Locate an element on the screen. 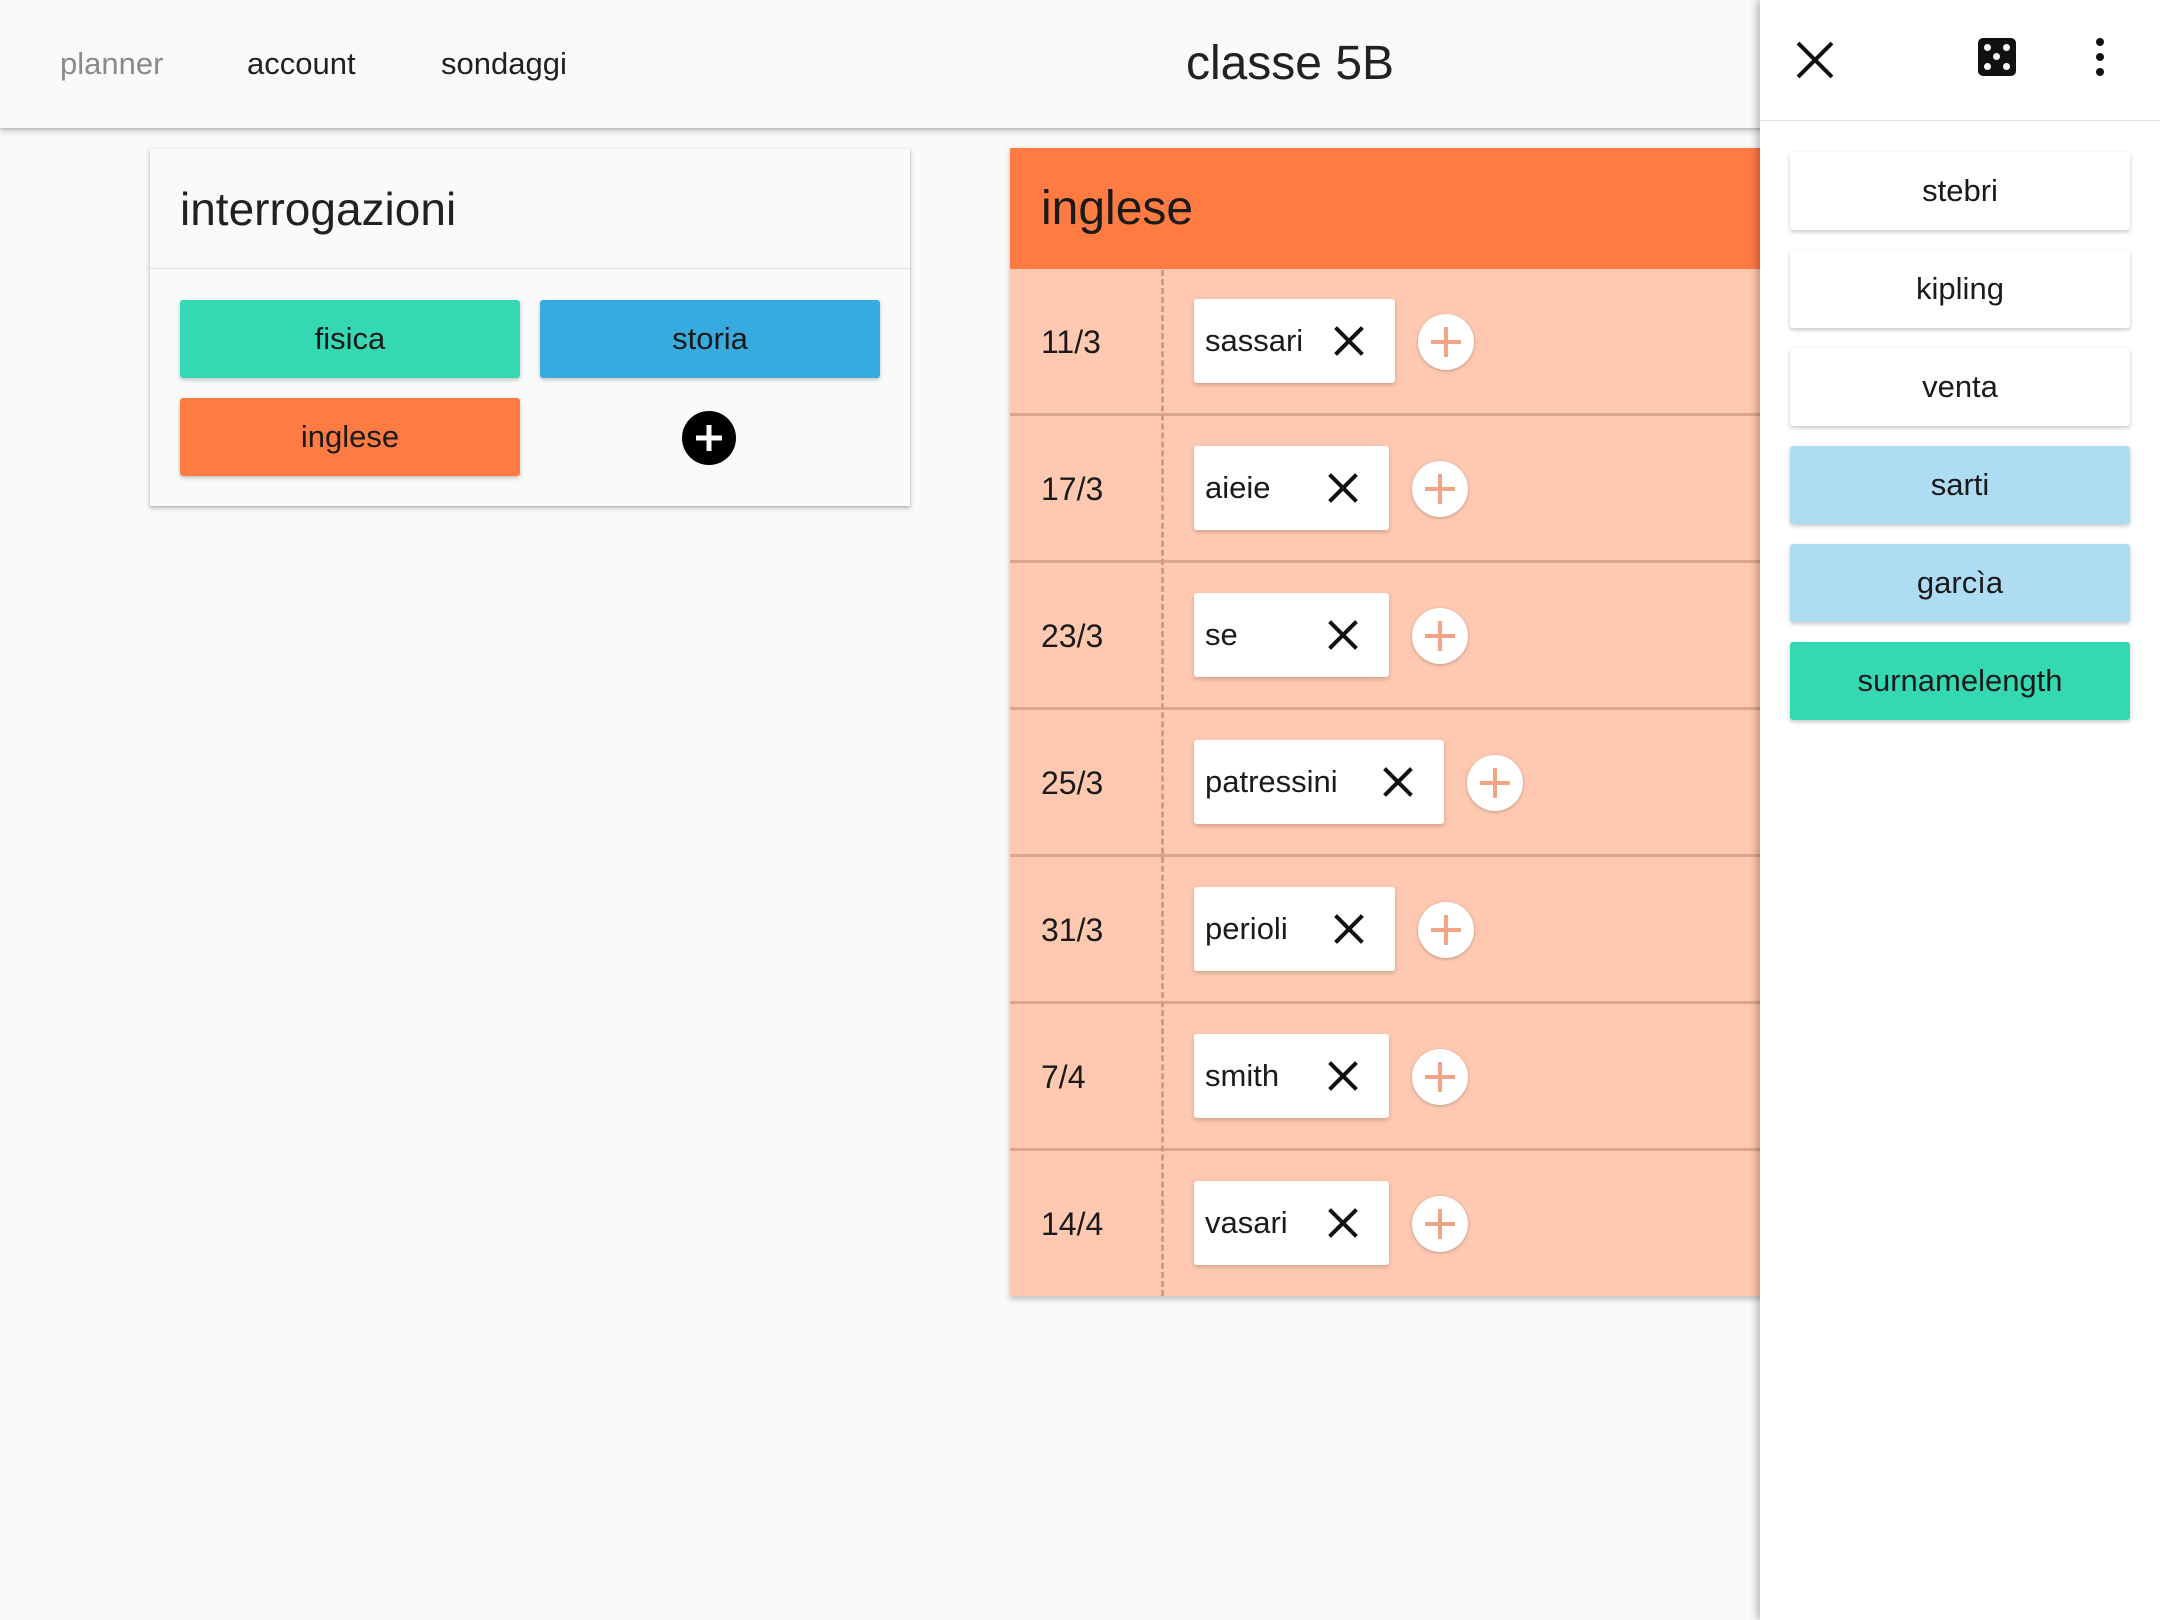 The height and width of the screenshot is (1620, 2160). student-chip-label: perioli is located at coordinates (1246, 928).